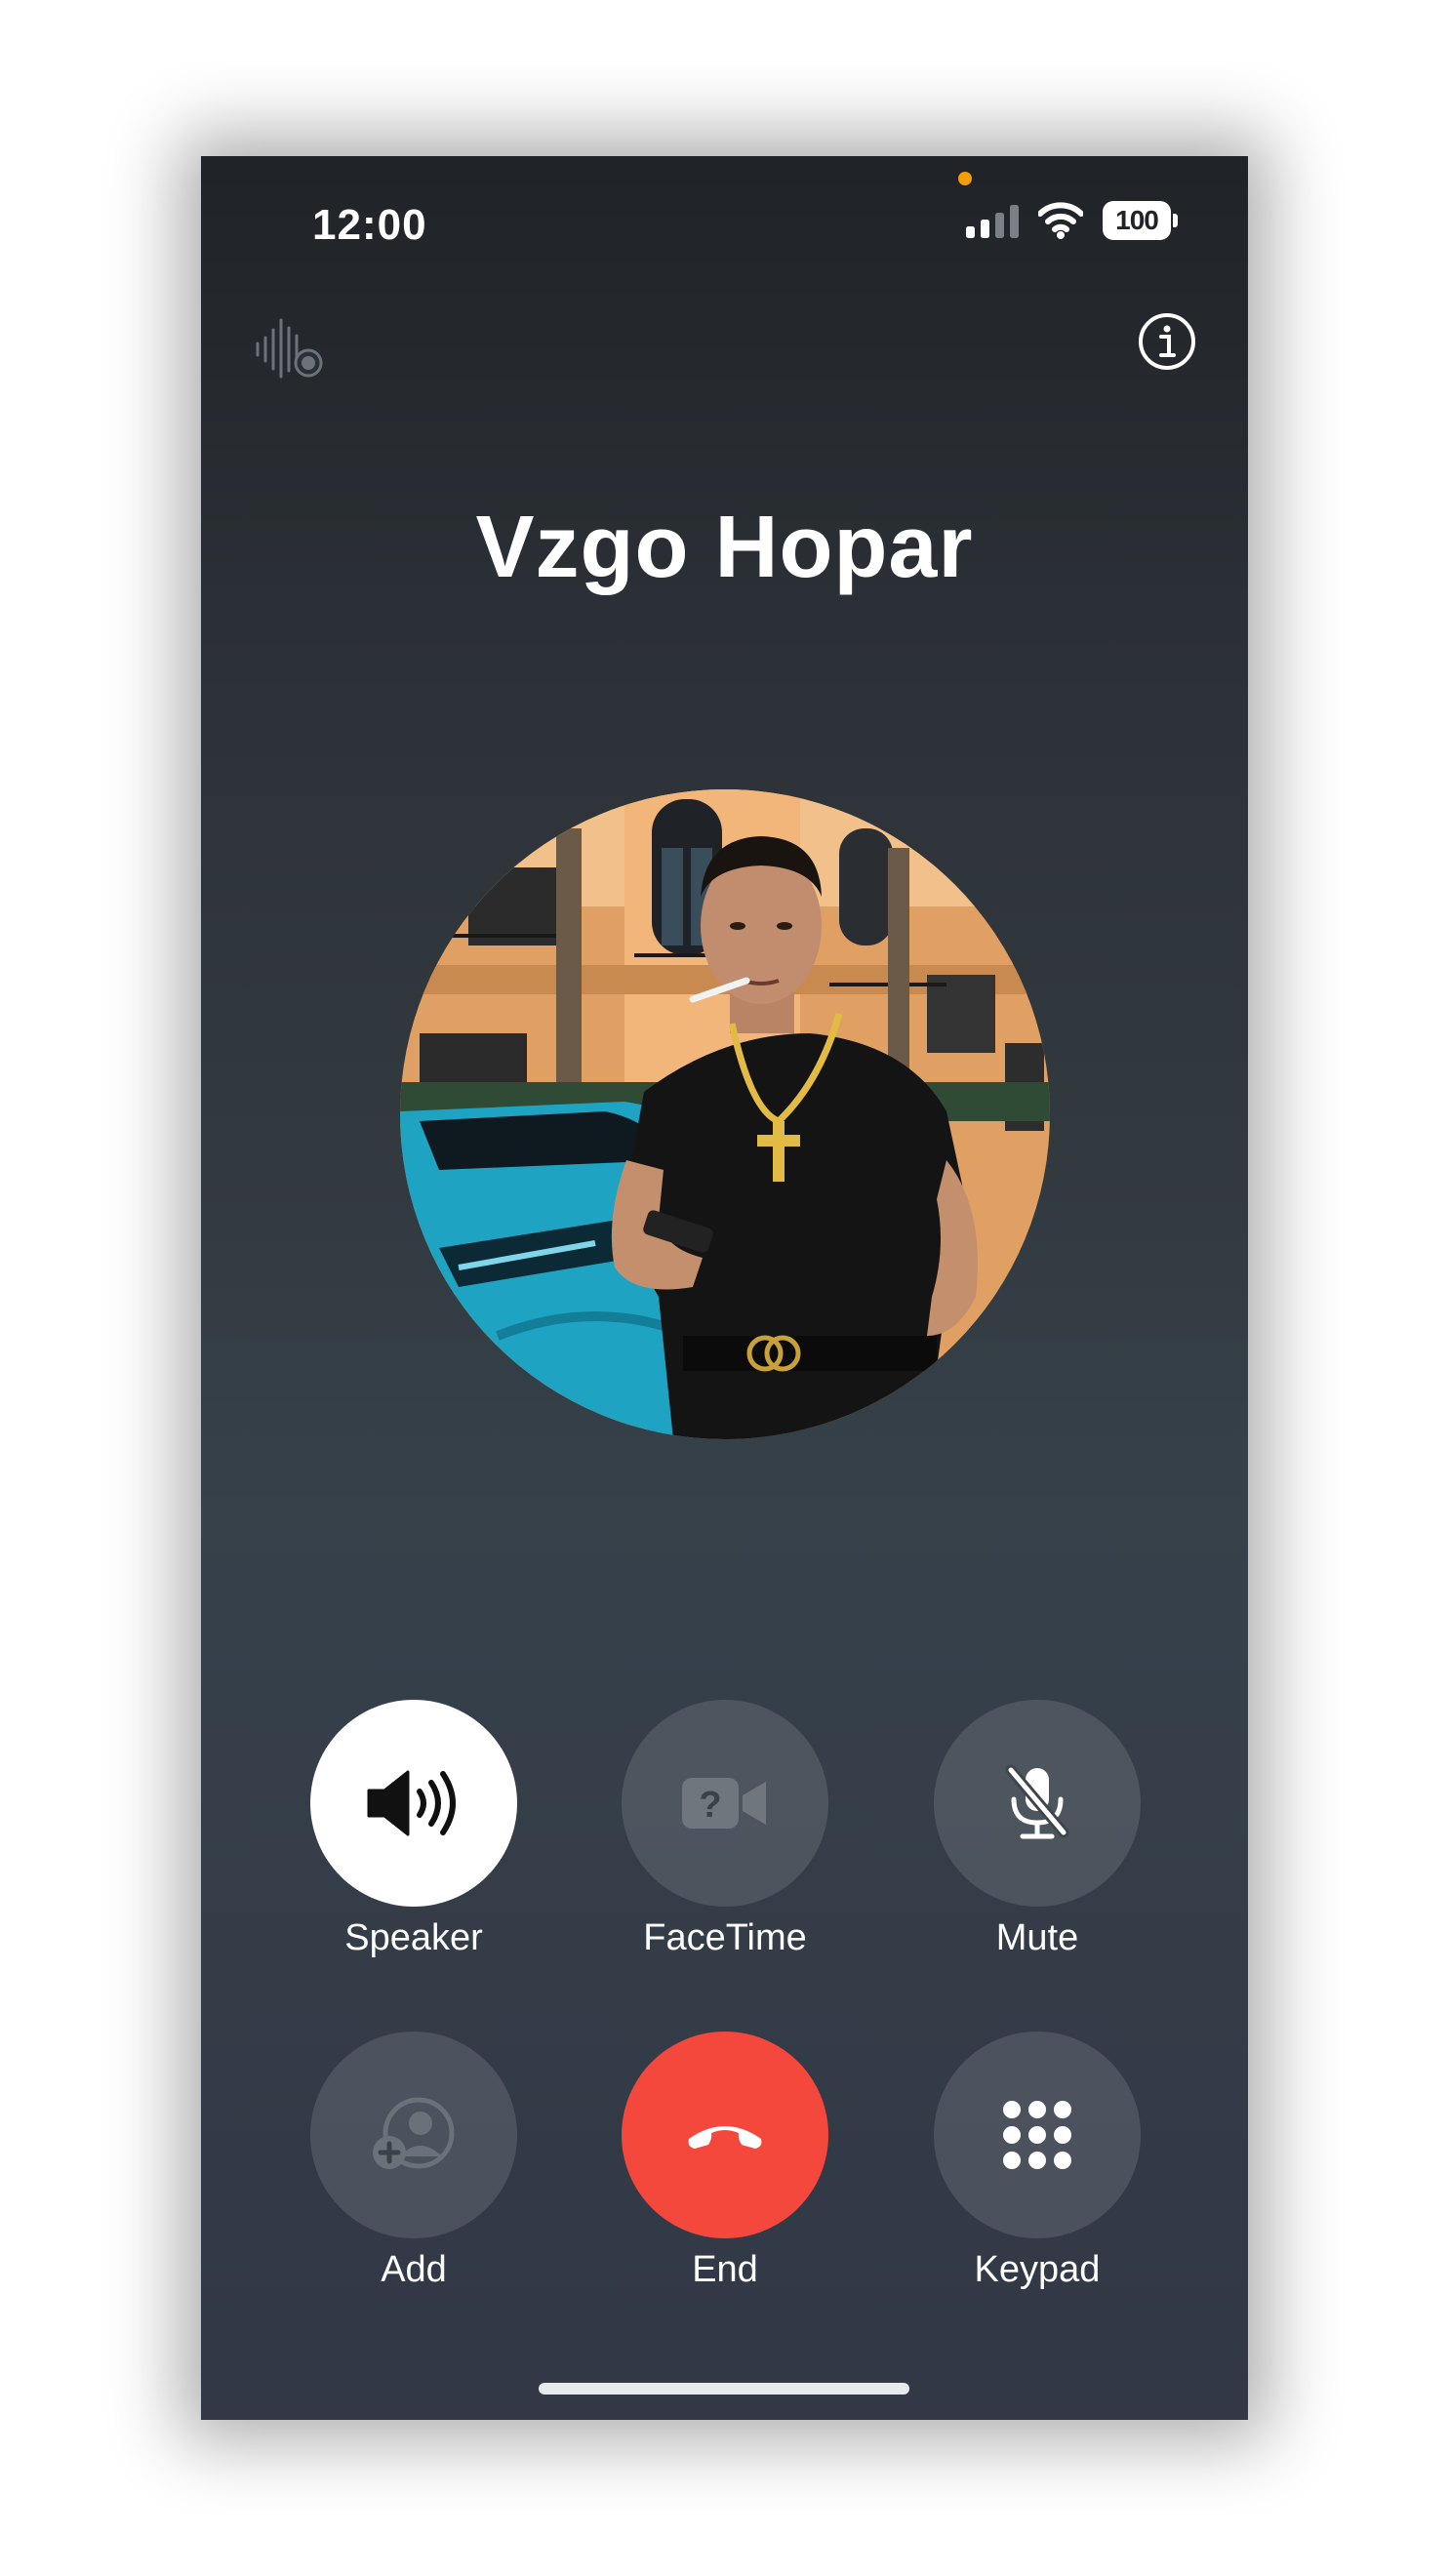  I want to click on avatar-photo-image, so click(725, 1114).